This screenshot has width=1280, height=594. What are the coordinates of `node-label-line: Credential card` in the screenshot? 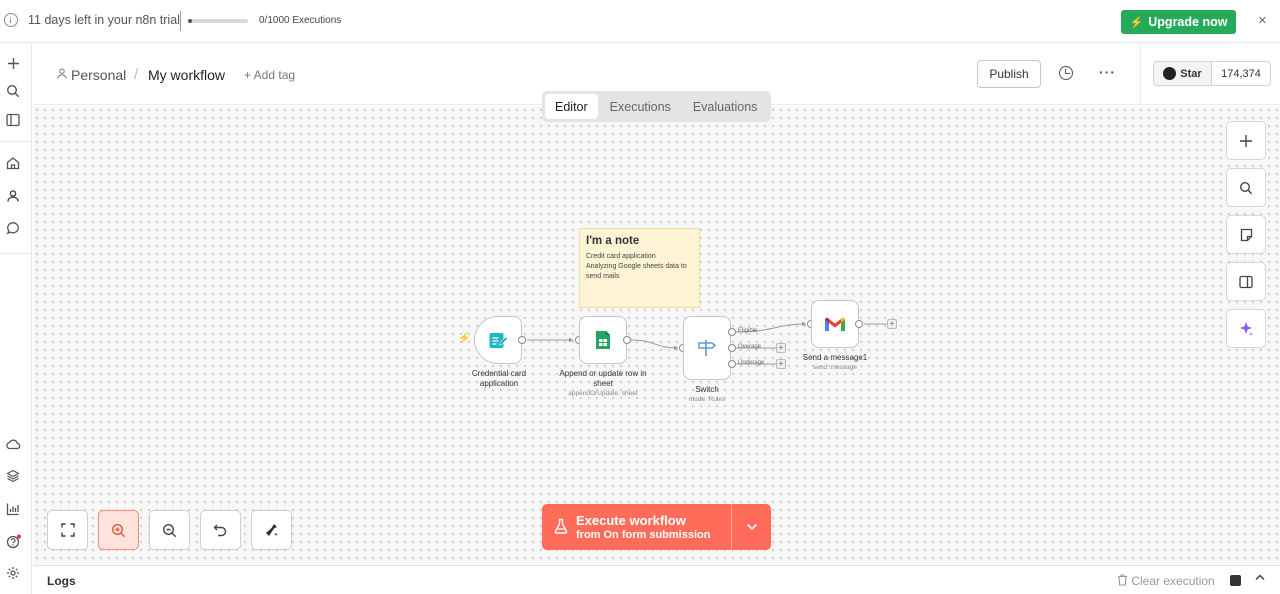 It's located at (499, 373).